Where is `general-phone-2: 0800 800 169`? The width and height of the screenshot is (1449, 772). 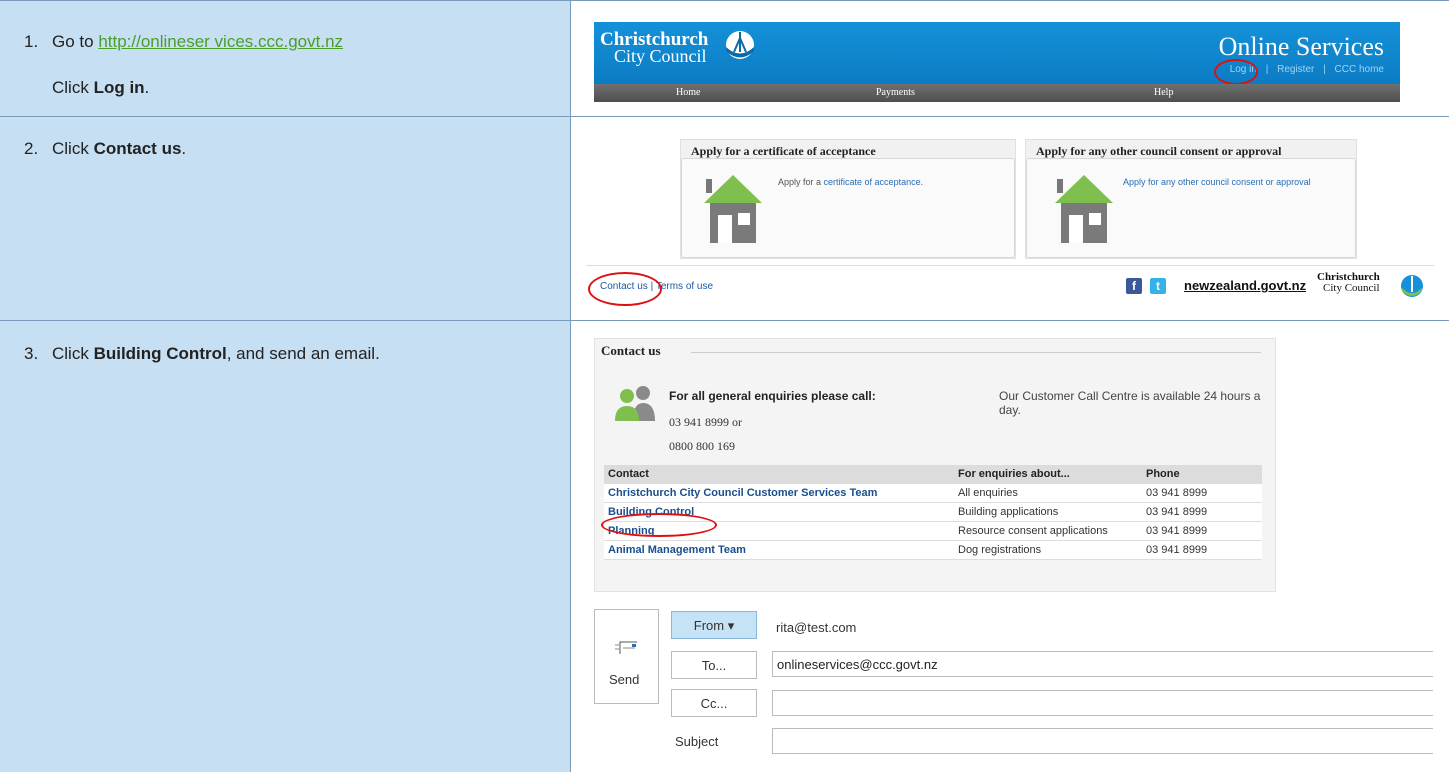
general-phone-2: 0800 800 169 is located at coordinates (702, 446).